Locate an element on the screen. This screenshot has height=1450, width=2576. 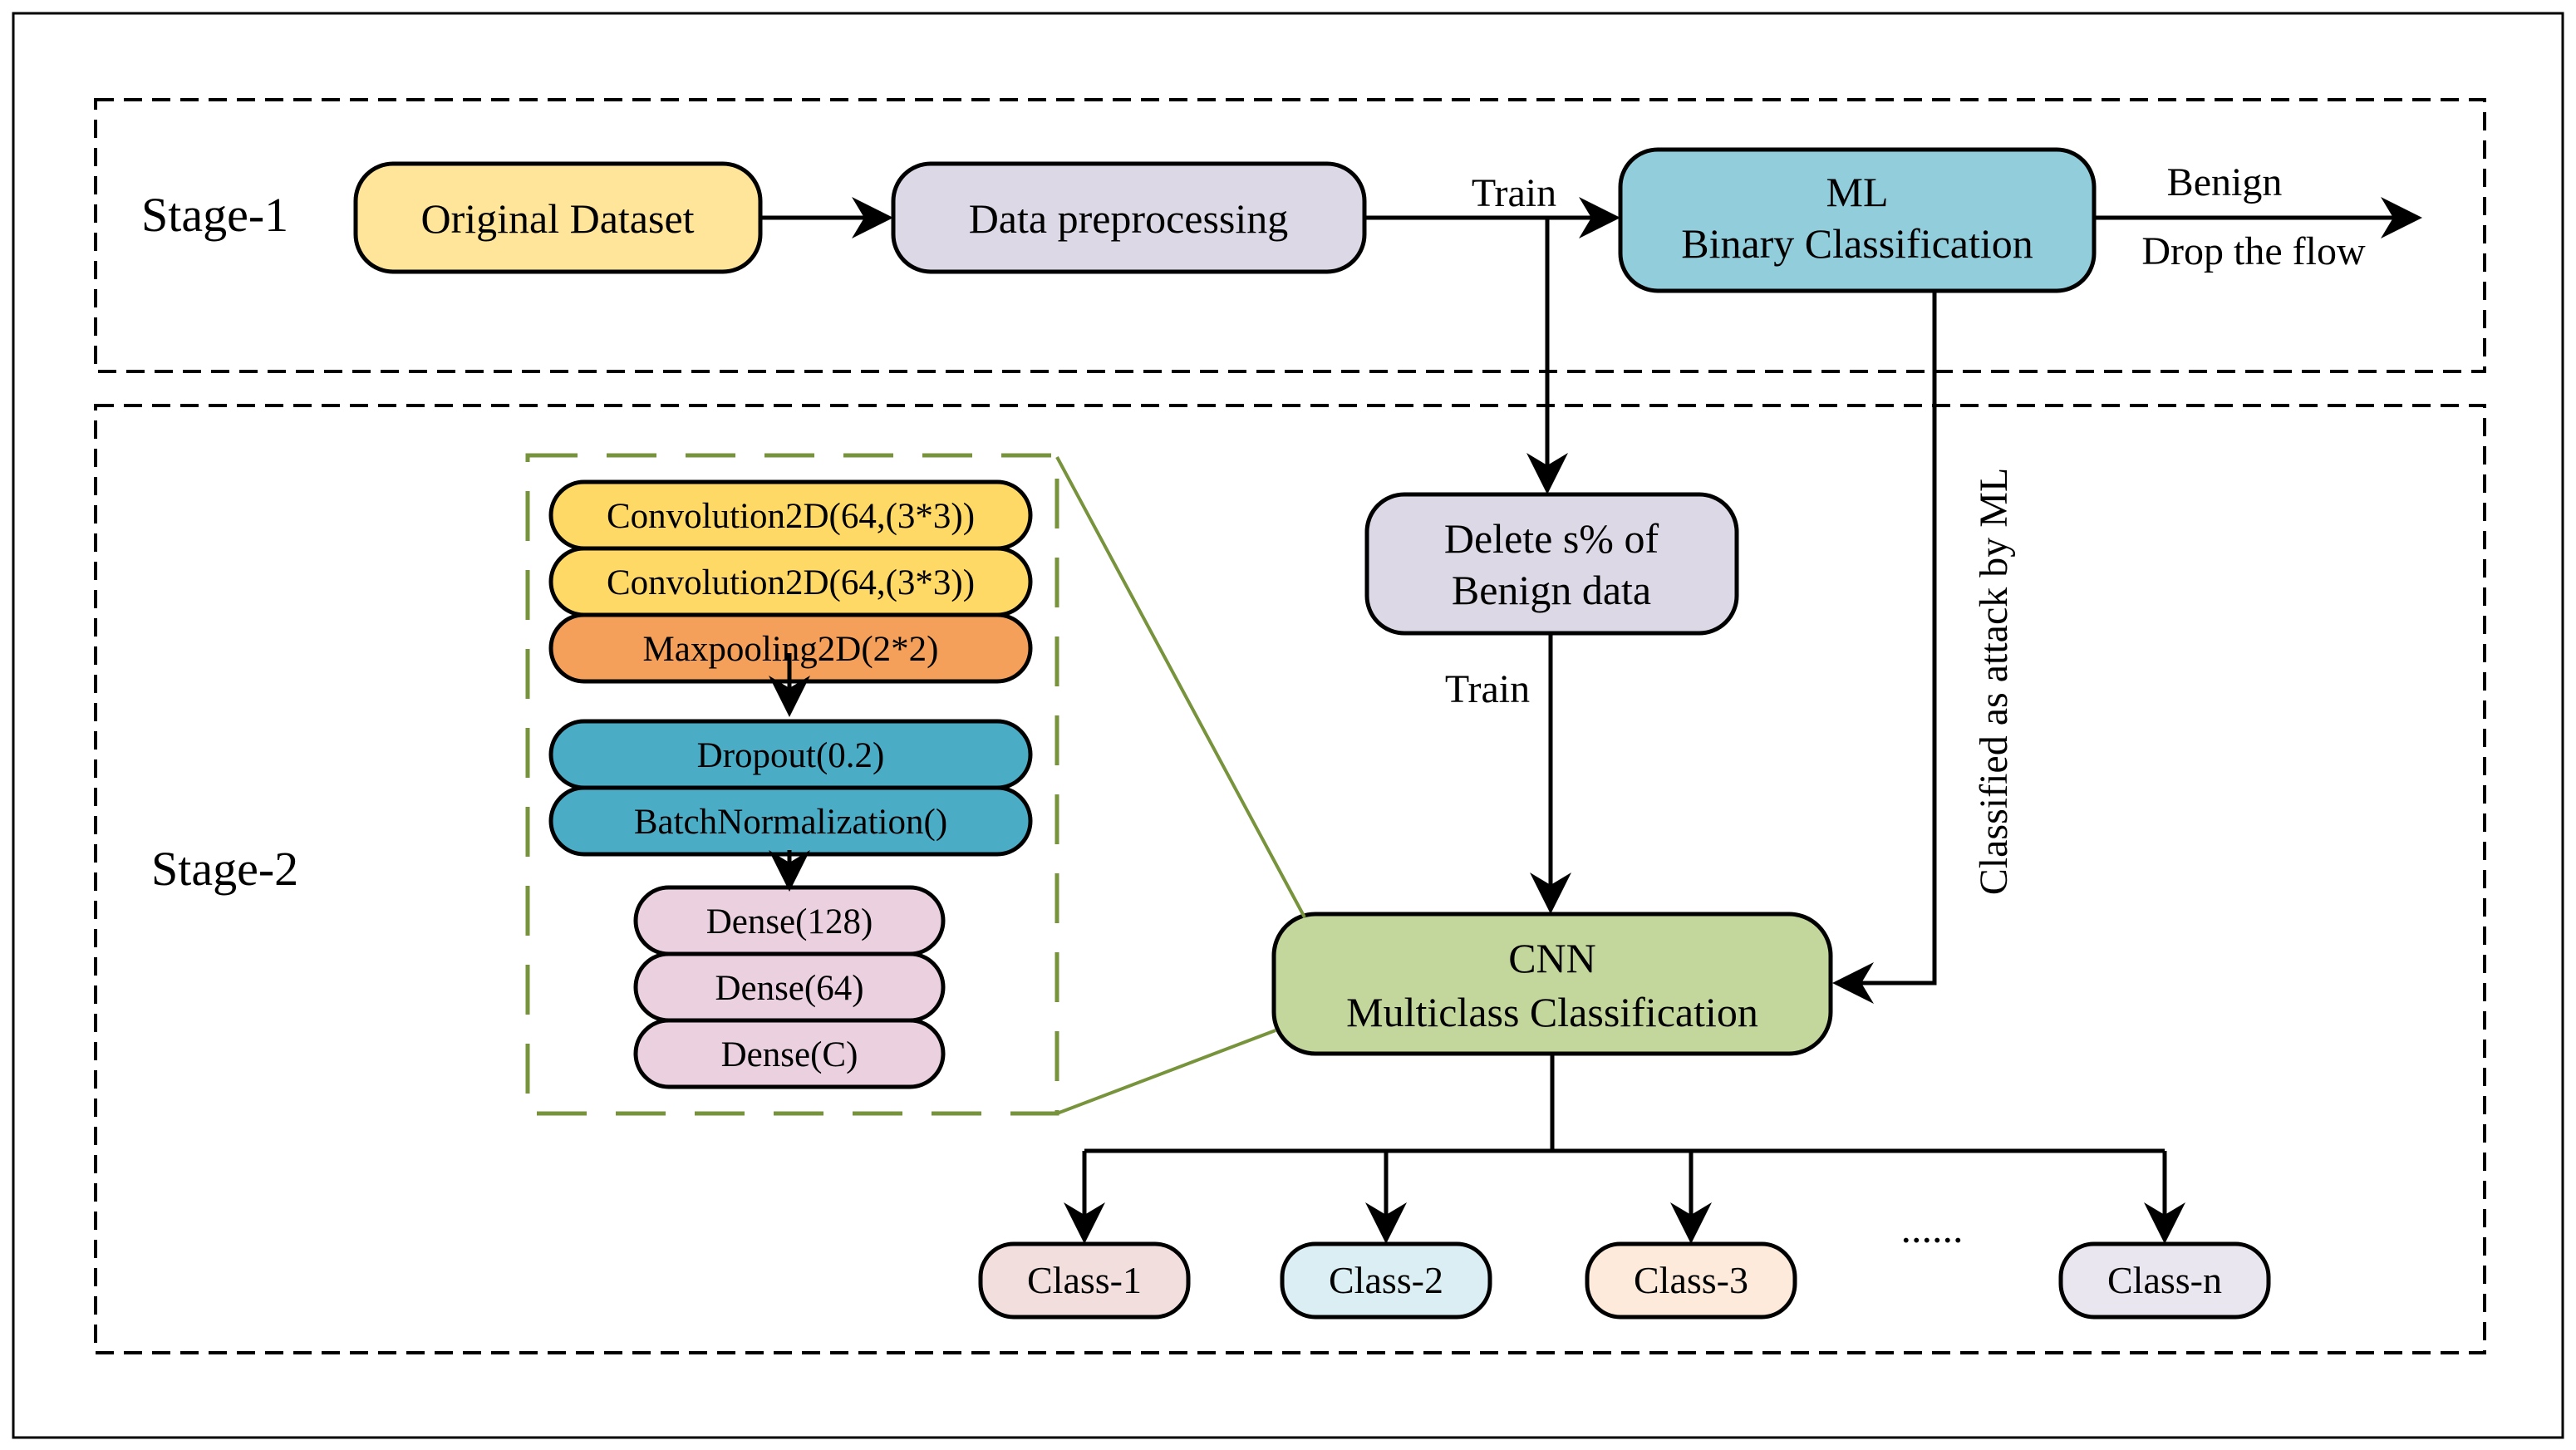
cnn-layer-label: BatchNormalization() is located at coordinates (790, 822).